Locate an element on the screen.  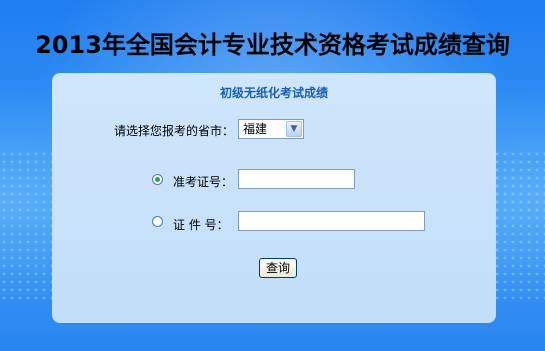
panel-title: 初级无纸化考试成绩 is located at coordinates (273, 93).